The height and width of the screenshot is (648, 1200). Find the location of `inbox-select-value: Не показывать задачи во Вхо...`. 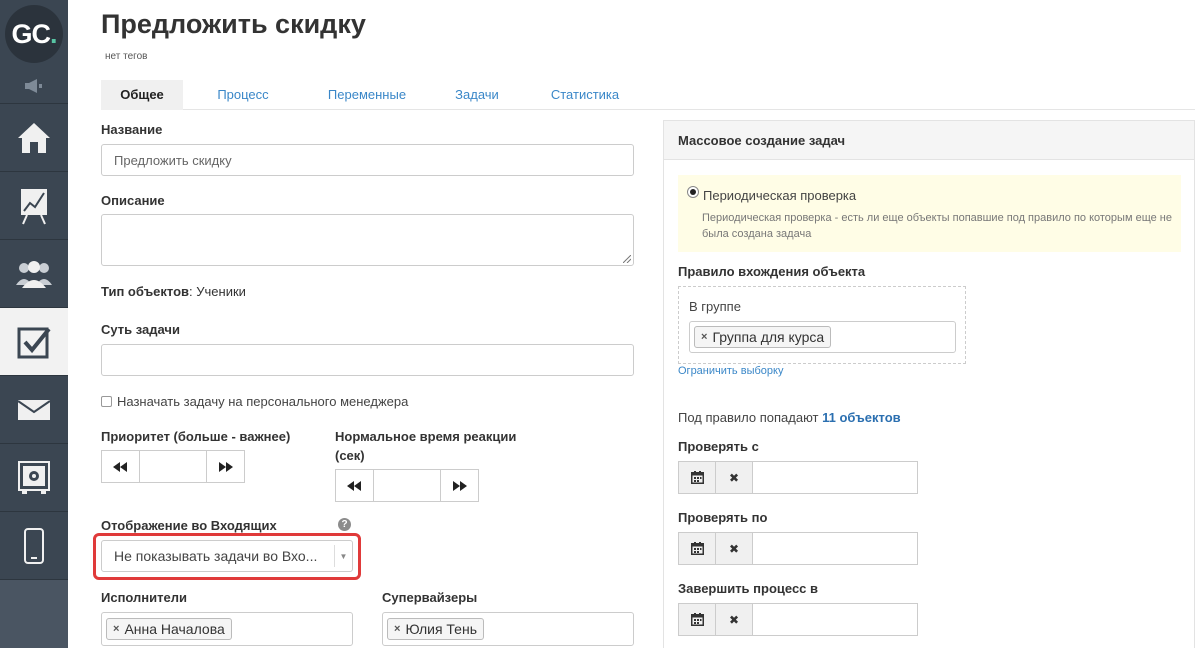

inbox-select-value: Не показывать задачи во Вхо... is located at coordinates (216, 556).